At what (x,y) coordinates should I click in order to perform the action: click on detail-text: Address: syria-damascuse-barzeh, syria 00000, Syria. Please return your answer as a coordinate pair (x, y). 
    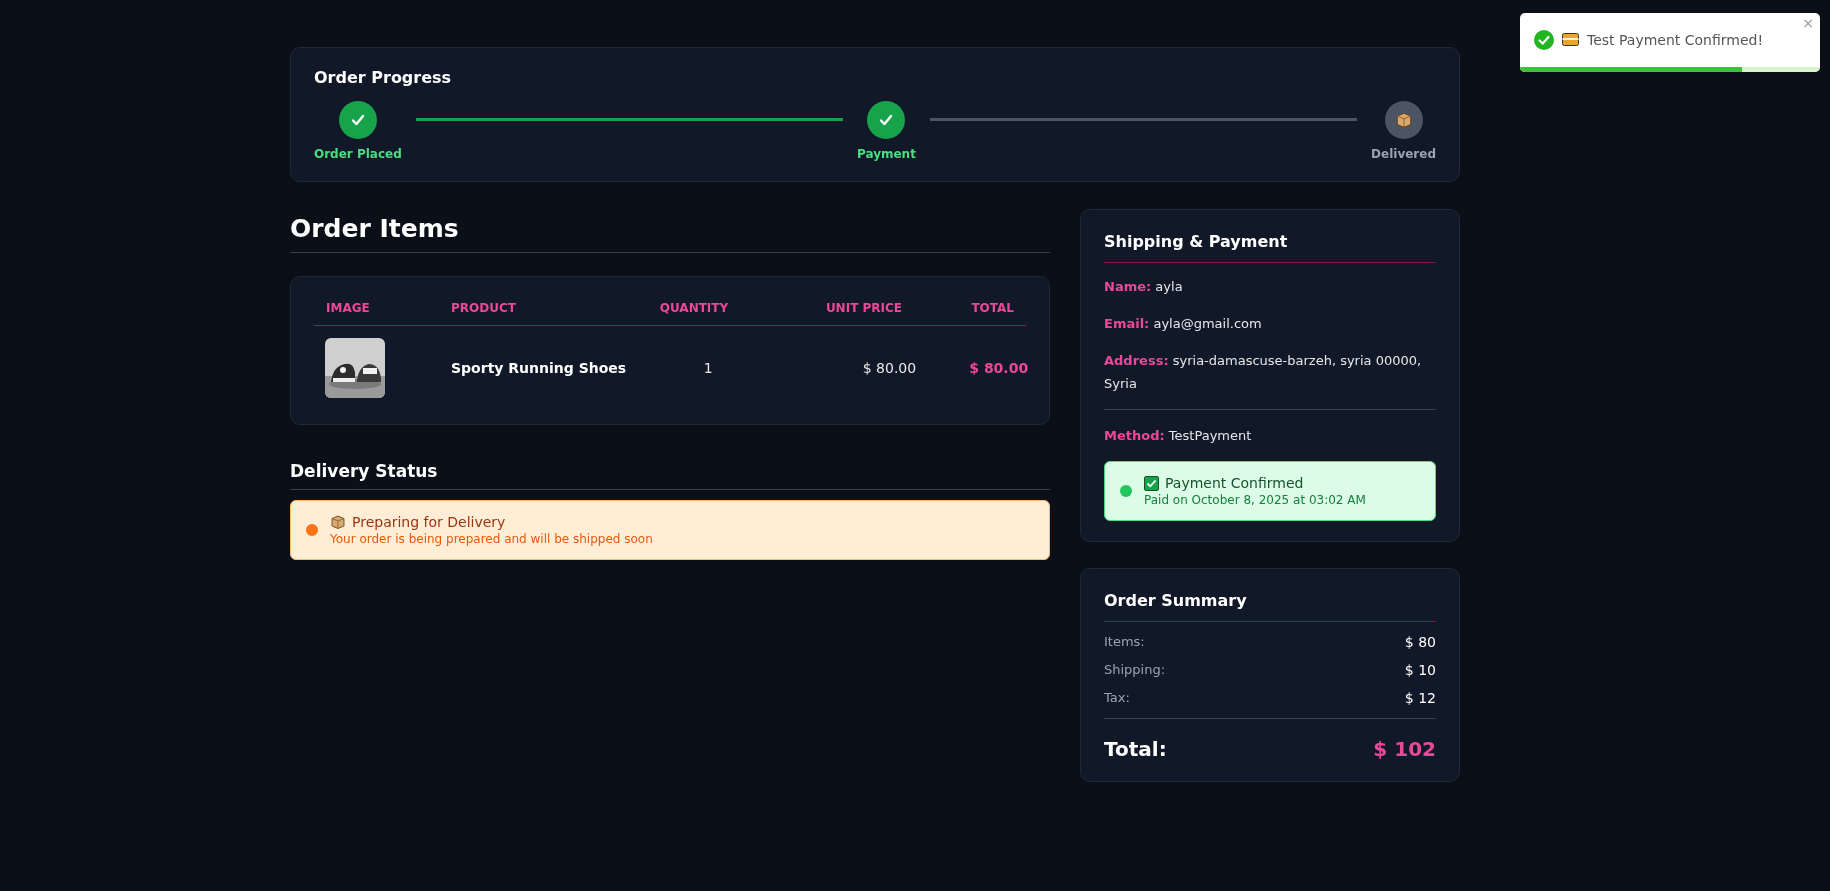
    Looking at the image, I should click on (1263, 372).